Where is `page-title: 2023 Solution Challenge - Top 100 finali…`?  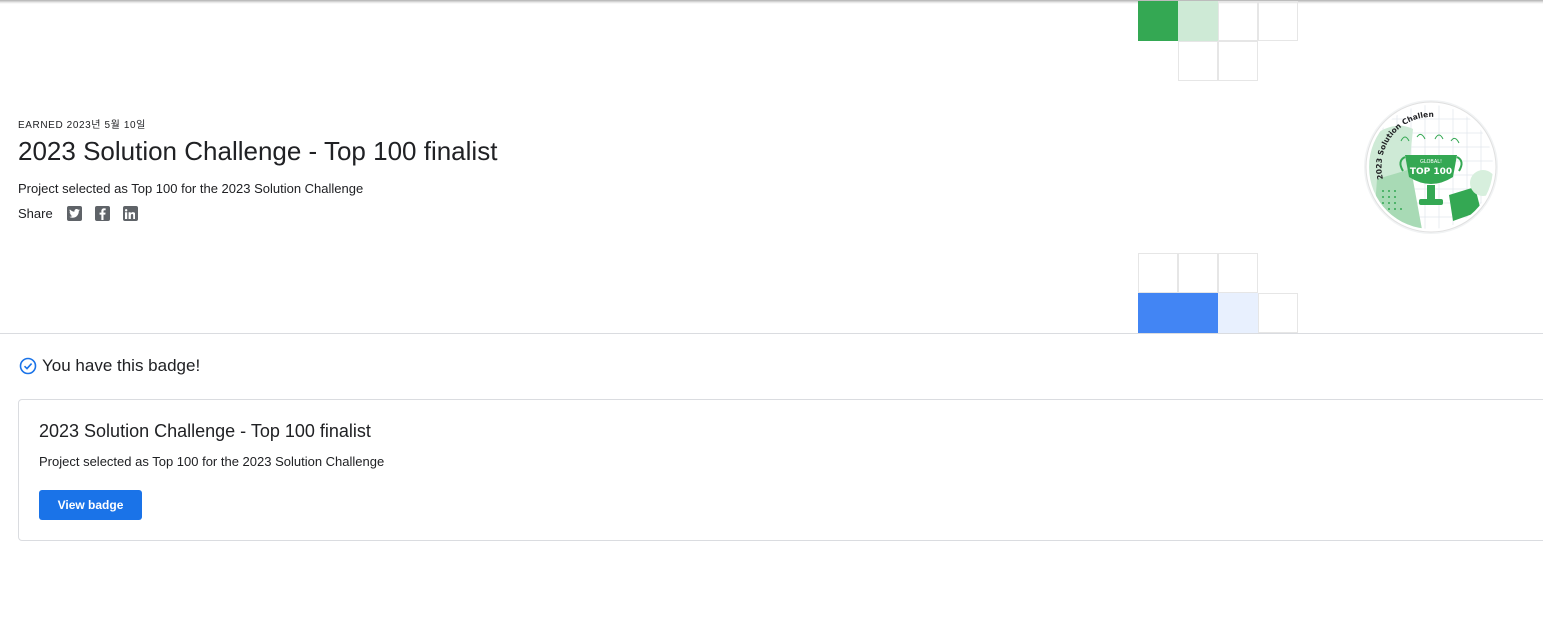 page-title: 2023 Solution Challenge - Top 100 finali… is located at coordinates (258, 151).